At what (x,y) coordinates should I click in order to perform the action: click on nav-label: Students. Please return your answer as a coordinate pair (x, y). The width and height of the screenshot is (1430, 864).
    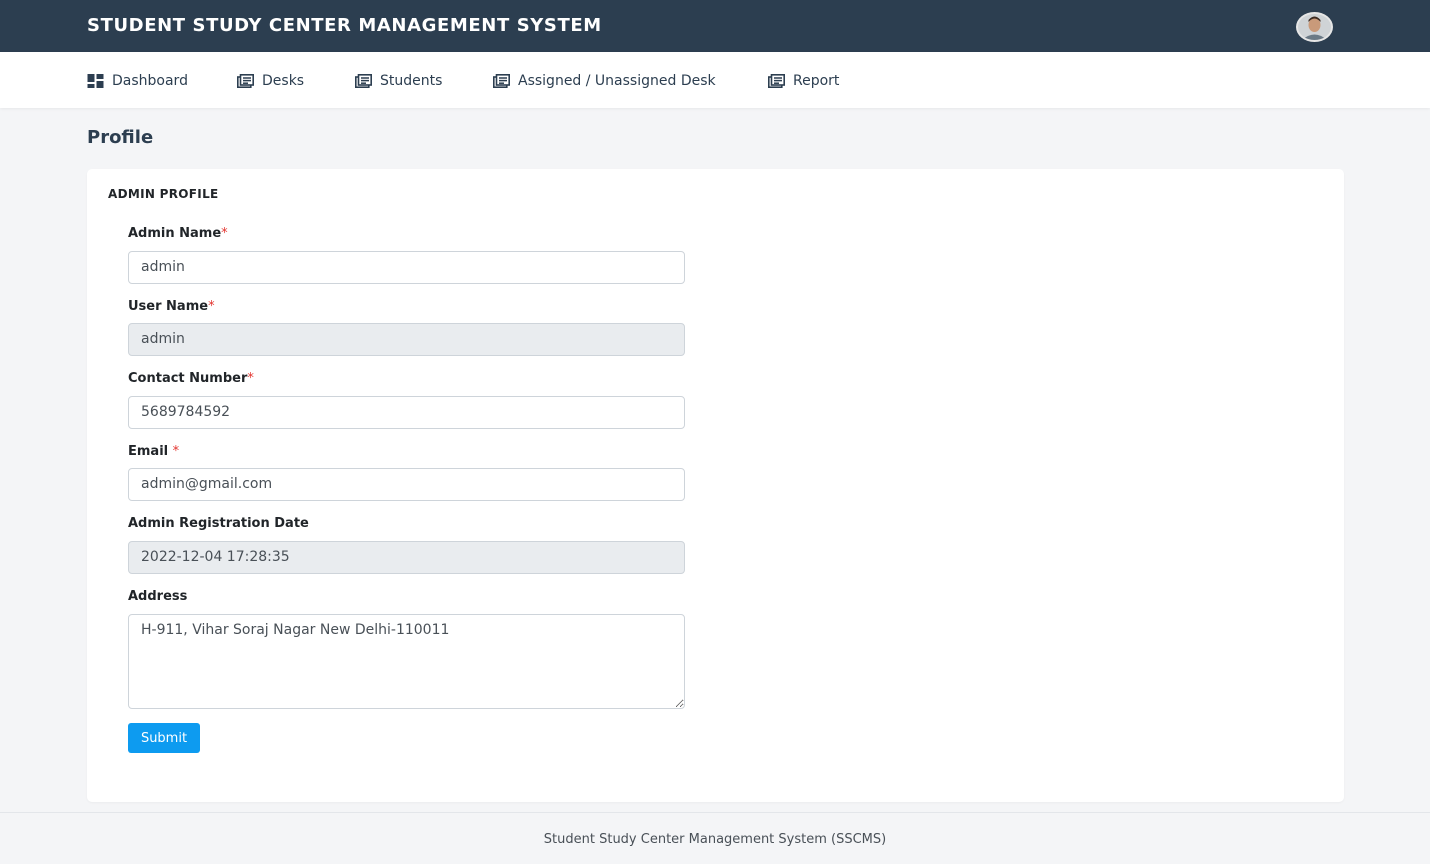
    Looking at the image, I should click on (411, 81).